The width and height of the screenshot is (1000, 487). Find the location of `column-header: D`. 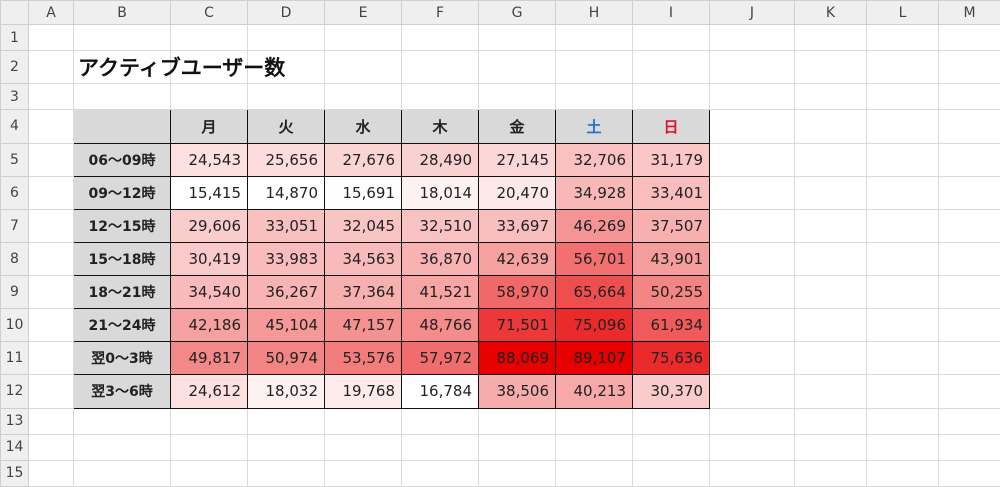

column-header: D is located at coordinates (286, 13).